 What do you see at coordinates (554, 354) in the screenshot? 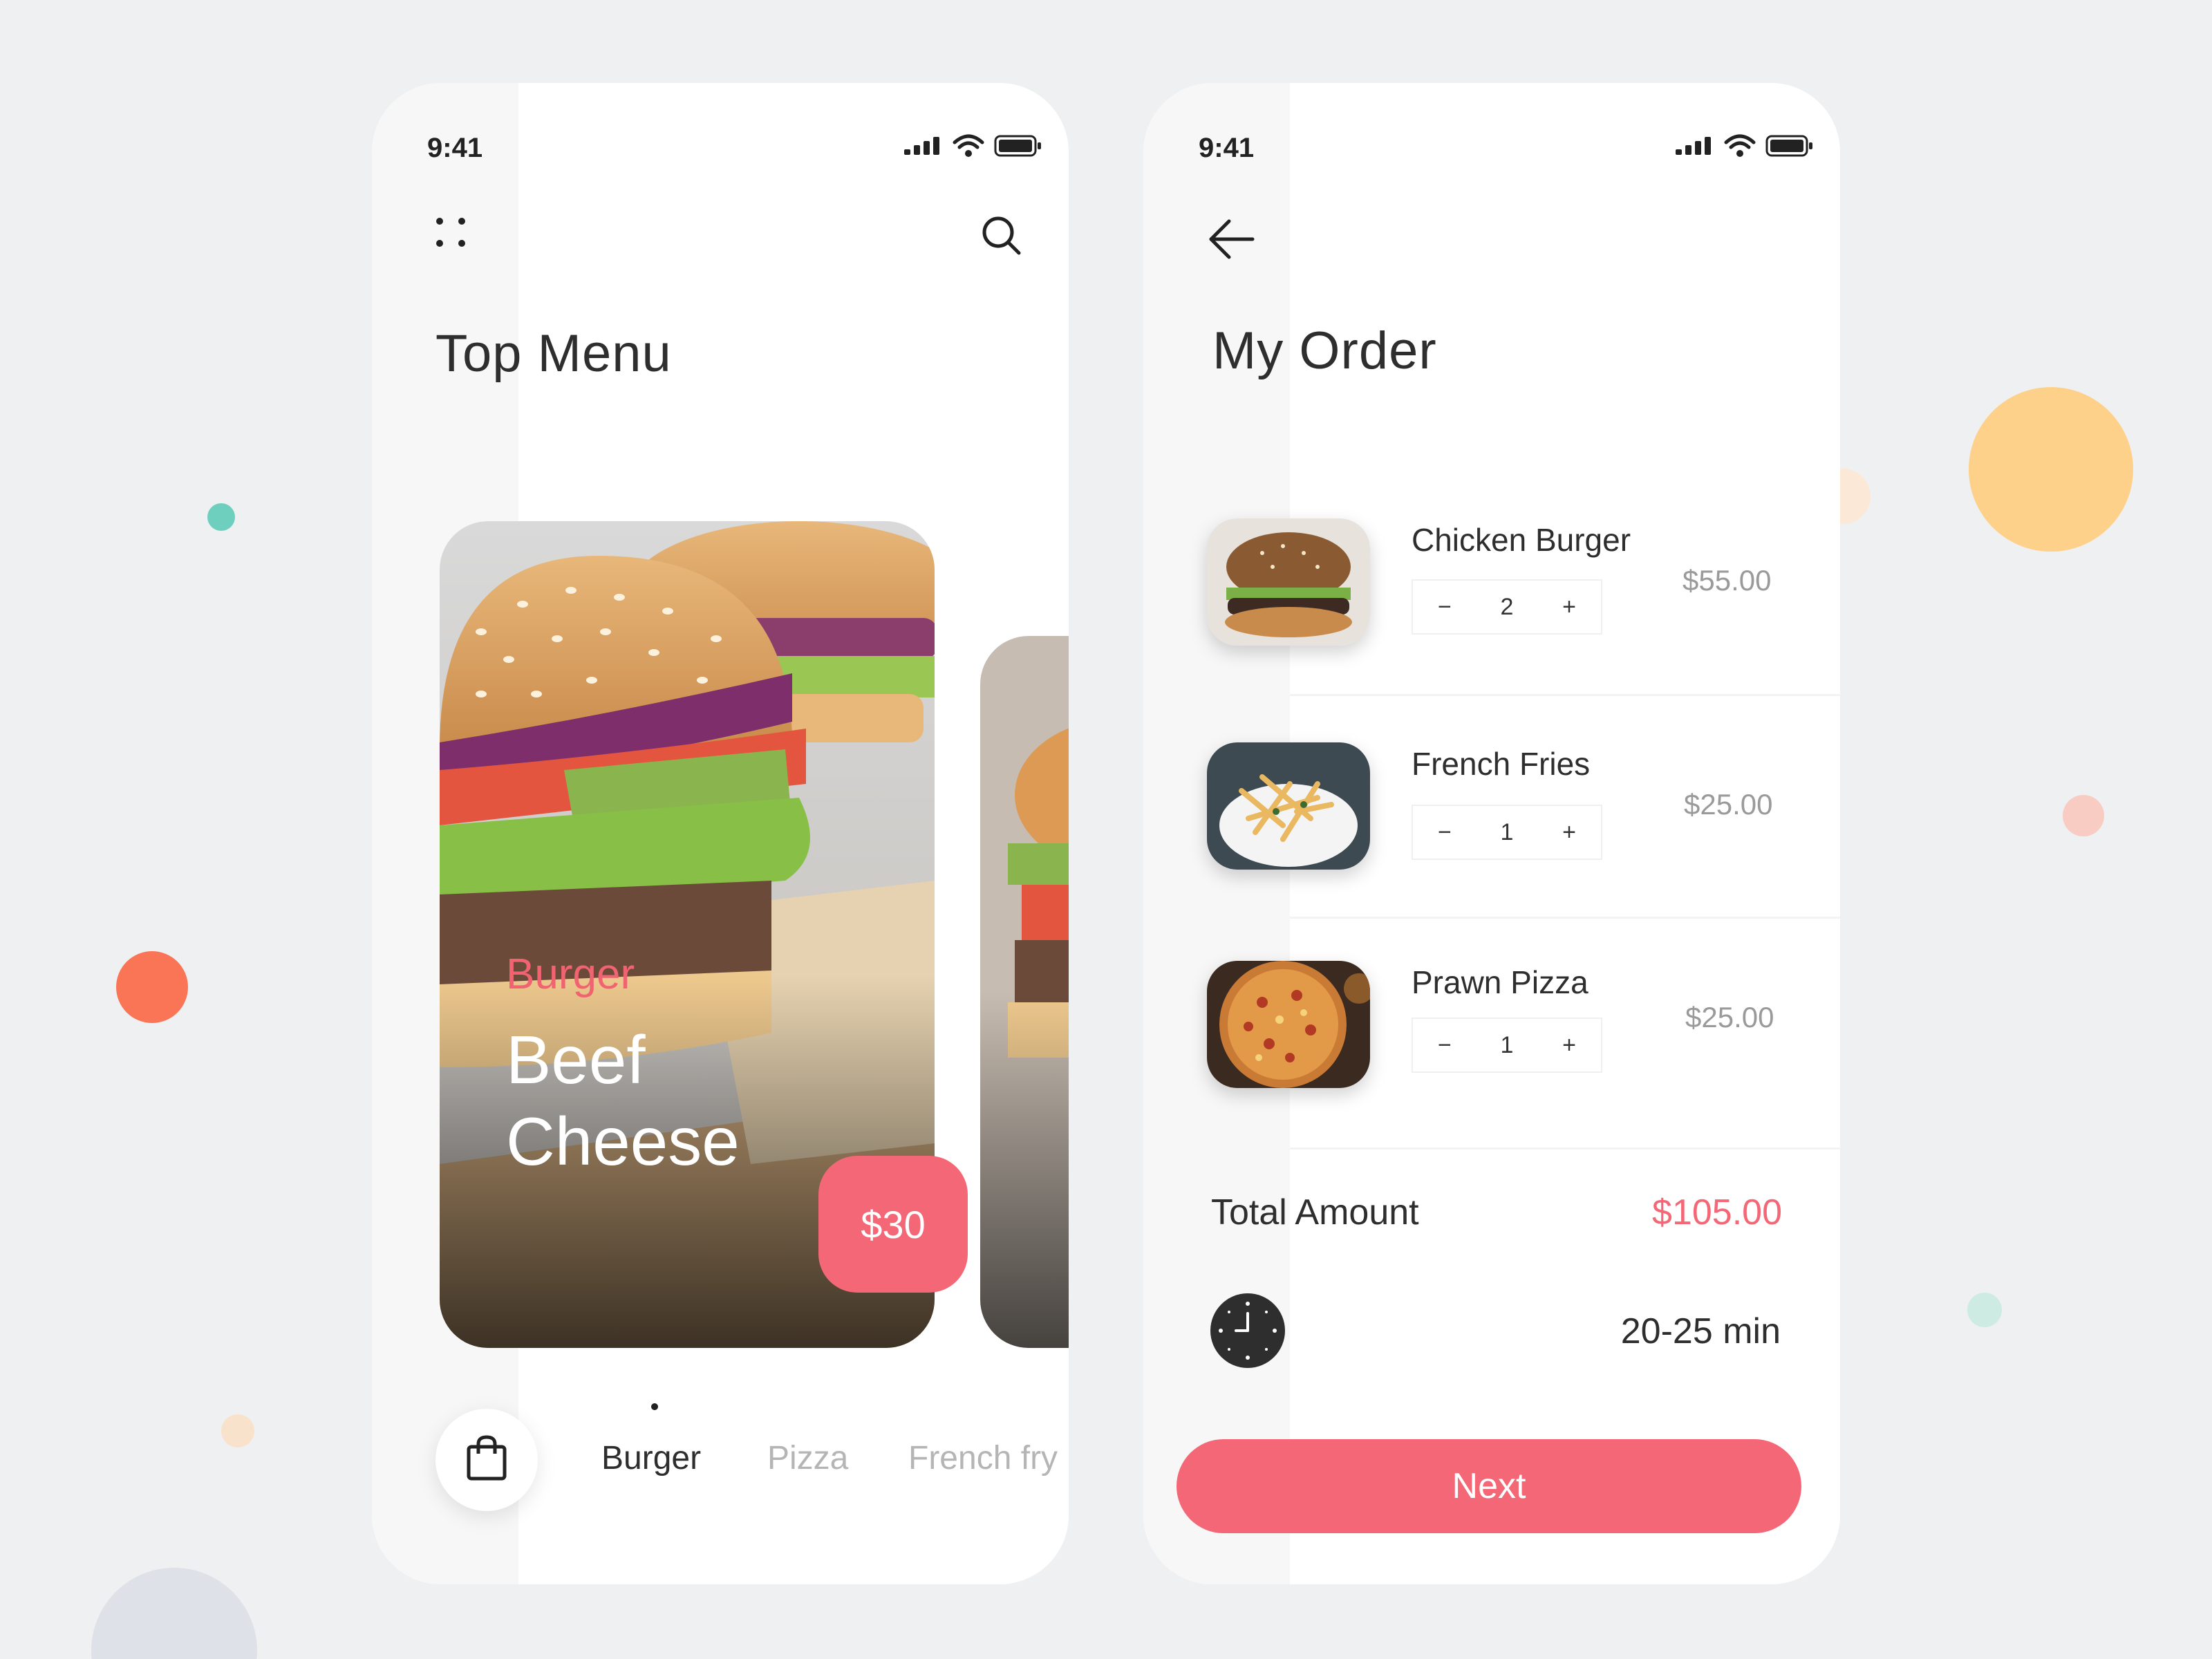
I see `page-title: Top Menu` at bounding box center [554, 354].